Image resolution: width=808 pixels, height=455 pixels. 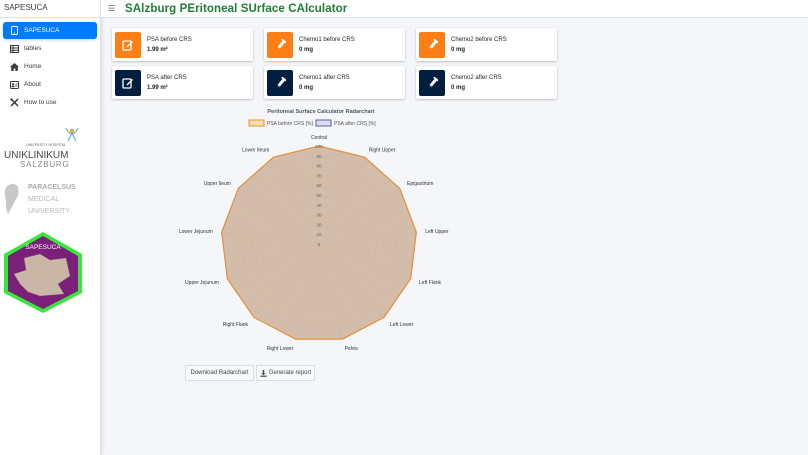 I want to click on hamburger-menu-icon: ☰, so click(x=114, y=8).